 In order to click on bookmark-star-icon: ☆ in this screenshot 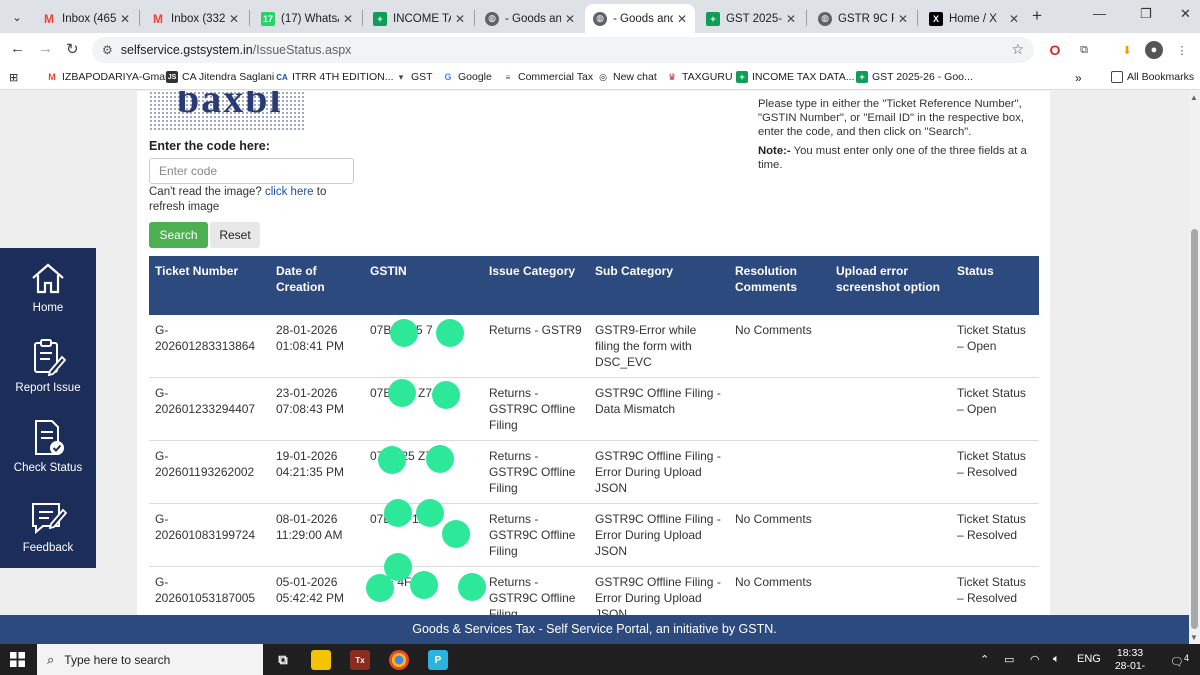, I will do `click(1017, 49)`.